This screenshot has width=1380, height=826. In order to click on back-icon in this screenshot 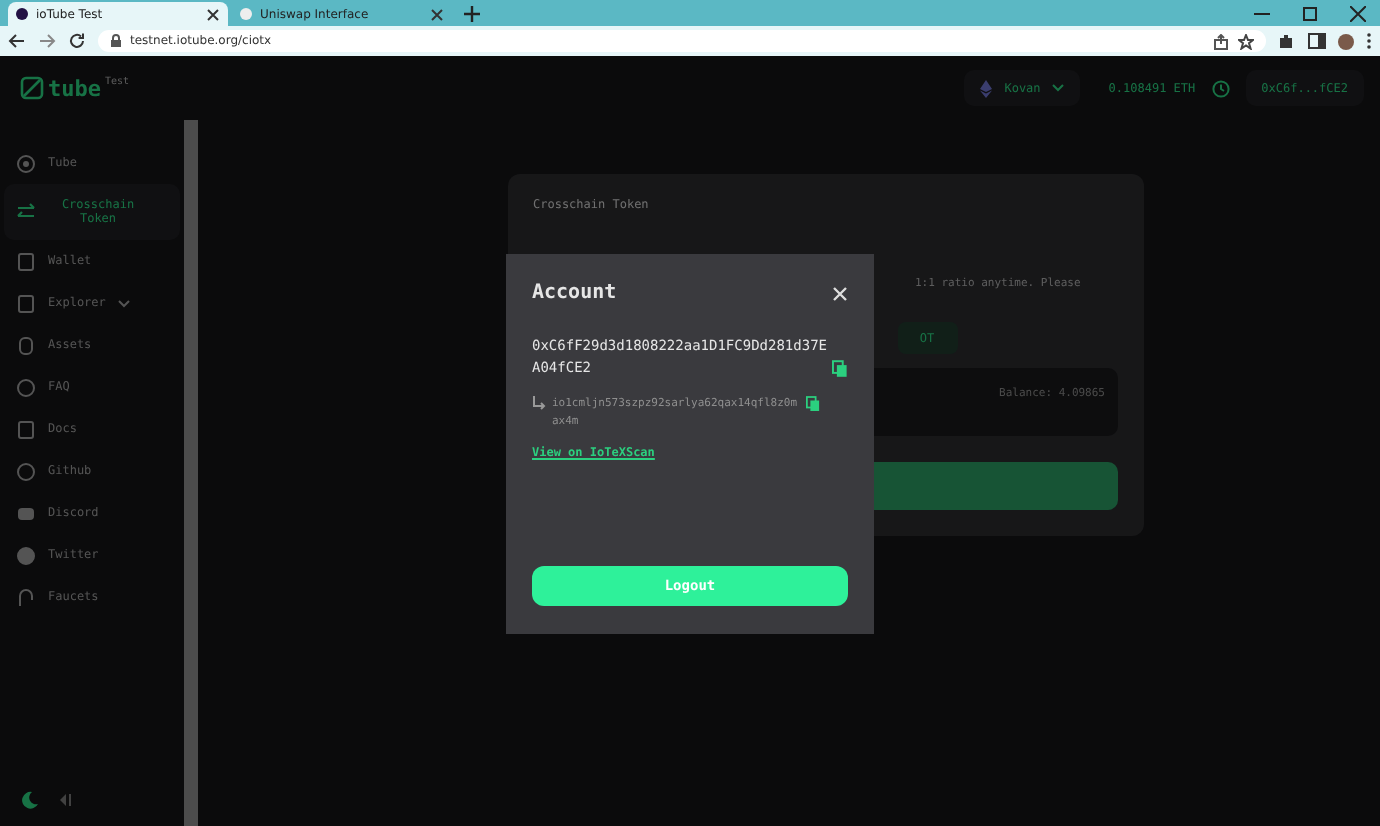, I will do `click(17, 41)`.